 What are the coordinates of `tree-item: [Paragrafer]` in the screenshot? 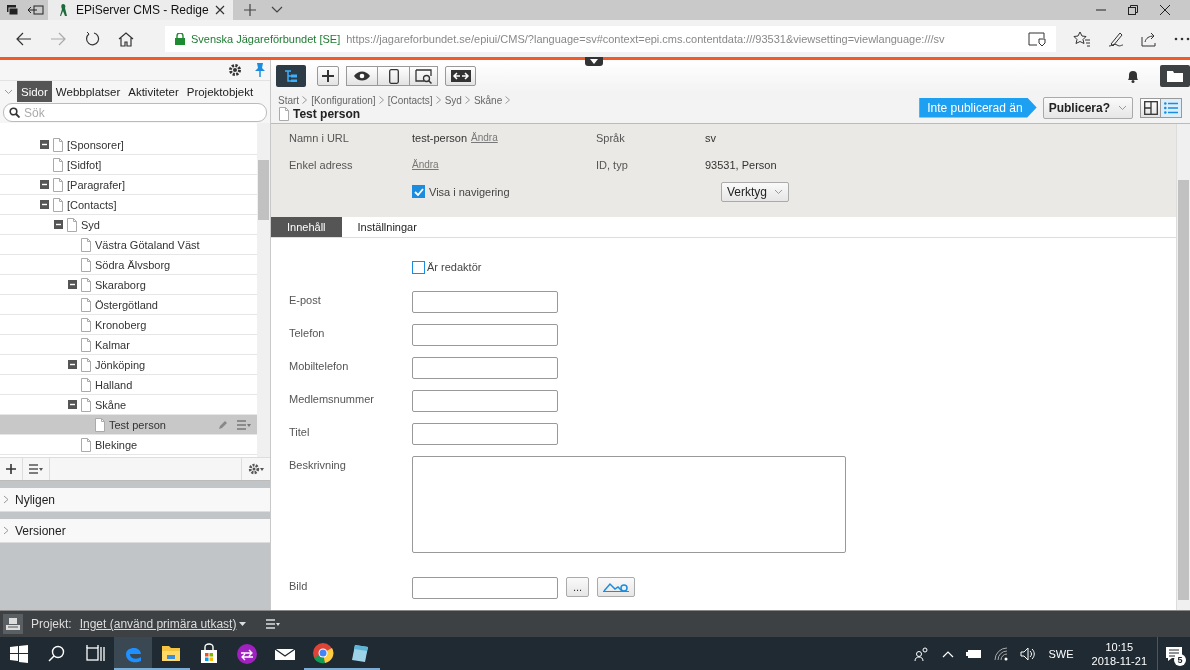 It's located at (128, 185).